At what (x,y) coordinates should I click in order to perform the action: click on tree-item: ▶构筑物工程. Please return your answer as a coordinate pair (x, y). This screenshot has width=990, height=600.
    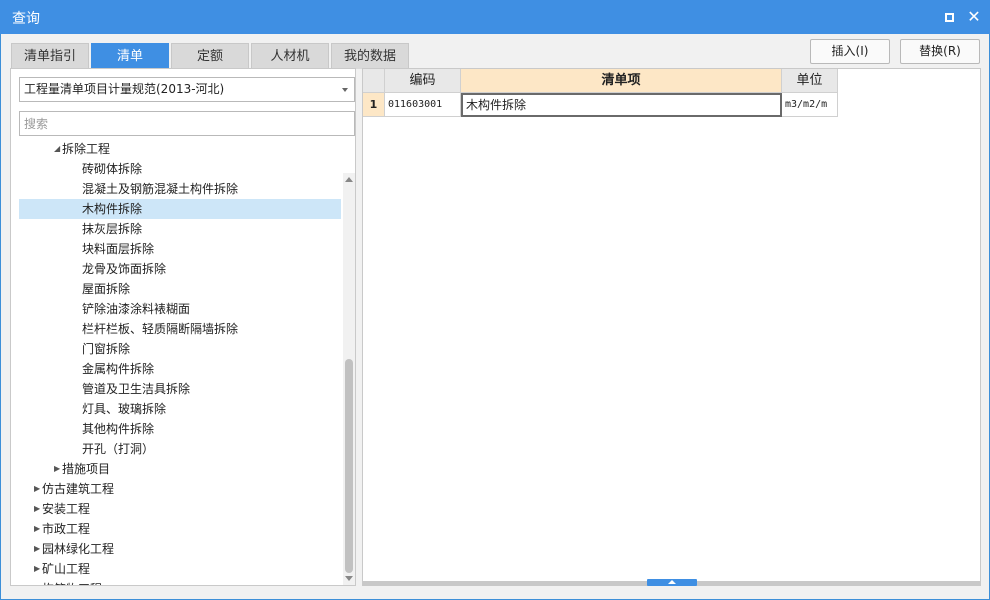
    Looking at the image, I should click on (180, 582).